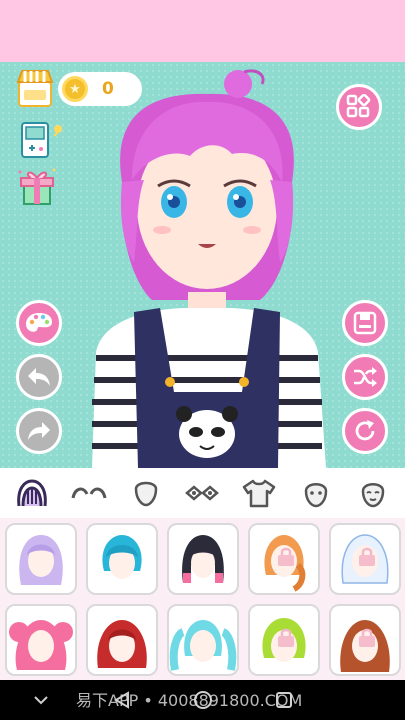 The image size is (405, 720). I want to click on shop-icon, so click(35, 88).